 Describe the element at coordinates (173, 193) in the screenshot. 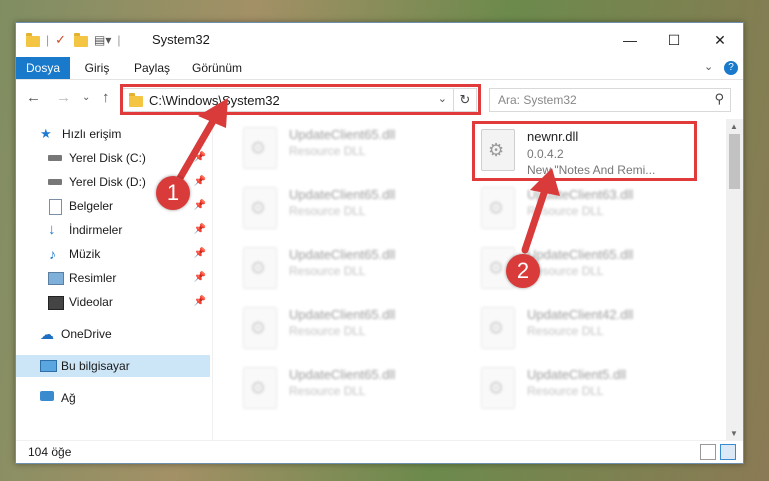

I see `step-1-badge: 1` at that location.